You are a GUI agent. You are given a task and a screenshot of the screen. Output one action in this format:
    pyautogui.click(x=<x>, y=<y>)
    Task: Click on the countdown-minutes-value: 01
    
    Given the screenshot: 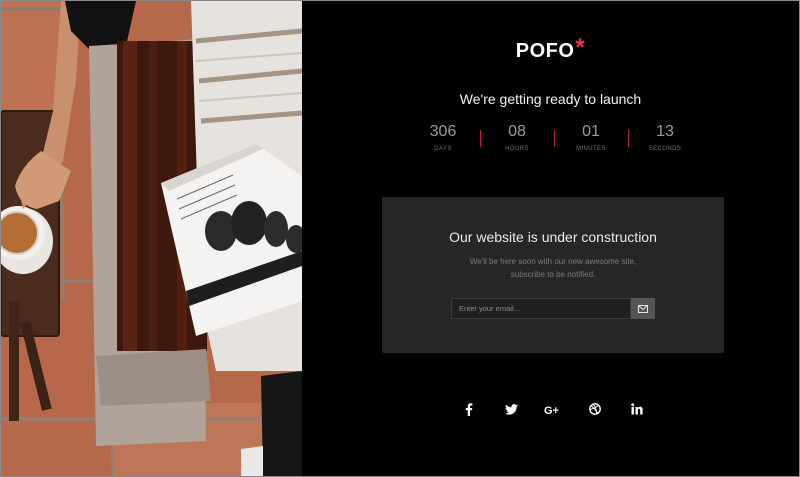 What is the action you would take?
    pyautogui.click(x=591, y=131)
    